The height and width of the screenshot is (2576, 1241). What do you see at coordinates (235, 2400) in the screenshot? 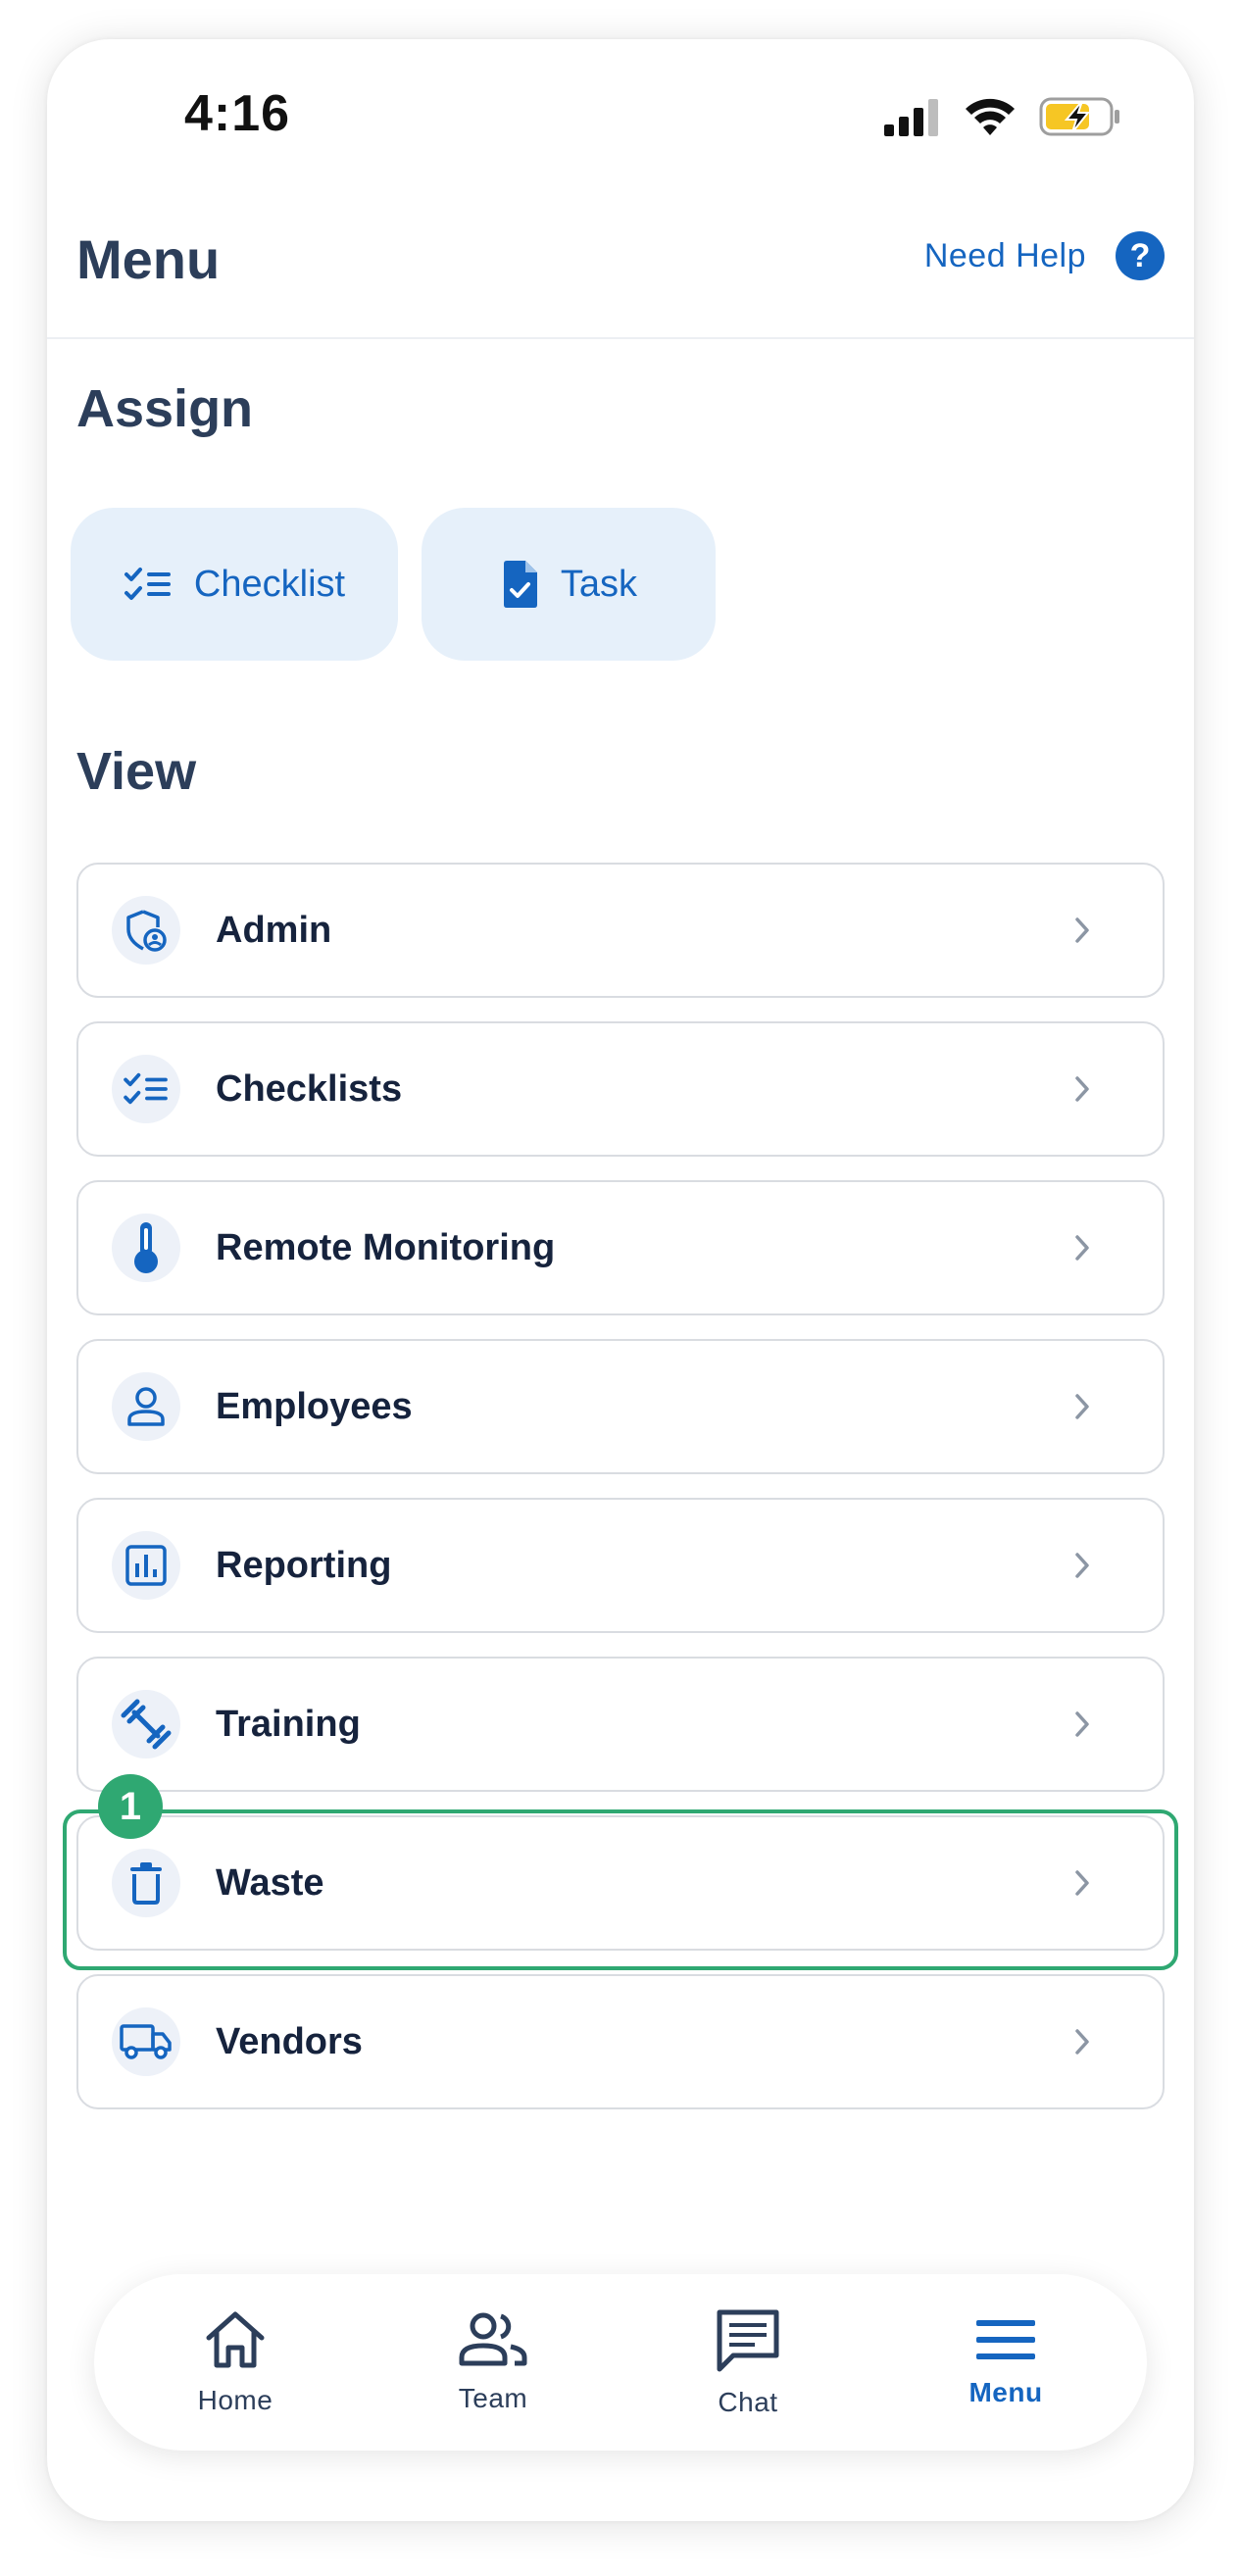
I see `nav-home-label: Home` at bounding box center [235, 2400].